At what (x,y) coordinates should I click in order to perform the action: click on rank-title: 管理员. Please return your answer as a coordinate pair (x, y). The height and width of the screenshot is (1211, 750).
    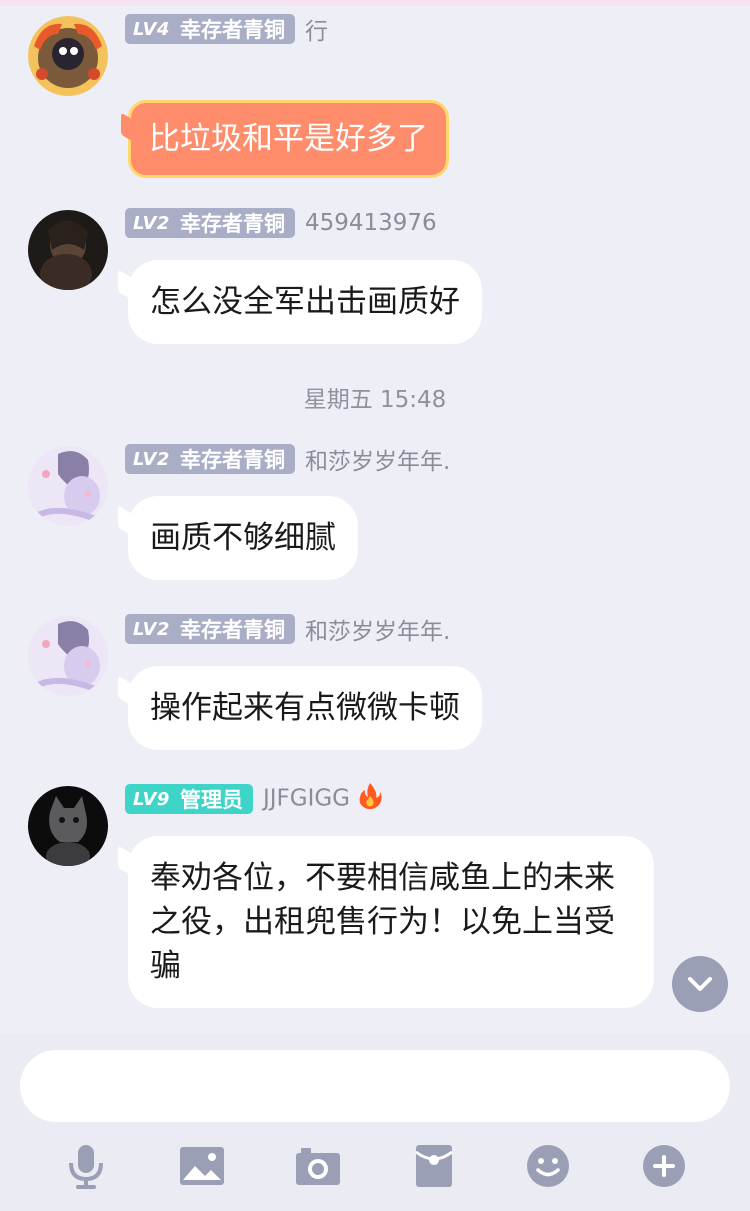
    Looking at the image, I should click on (211, 800).